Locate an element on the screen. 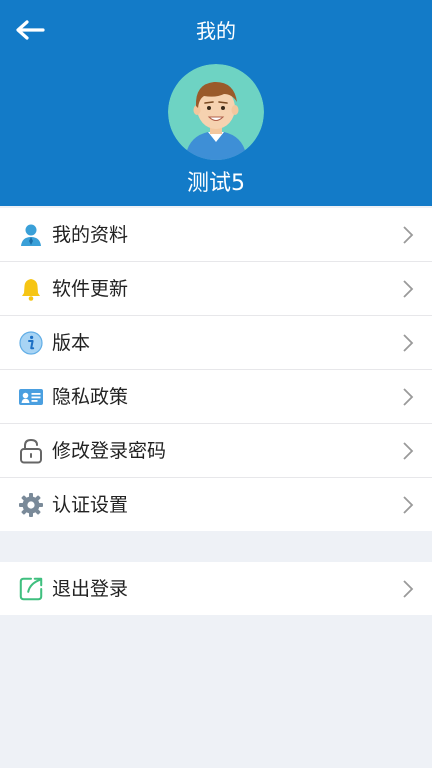  info-icon is located at coordinates (31, 343).